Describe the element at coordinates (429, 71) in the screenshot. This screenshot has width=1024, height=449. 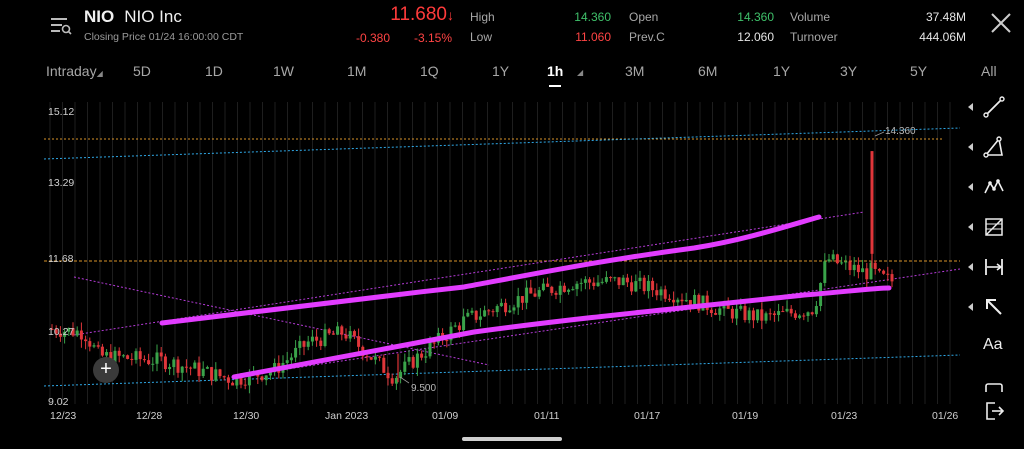
I see `tab-1q: 1Q` at that location.